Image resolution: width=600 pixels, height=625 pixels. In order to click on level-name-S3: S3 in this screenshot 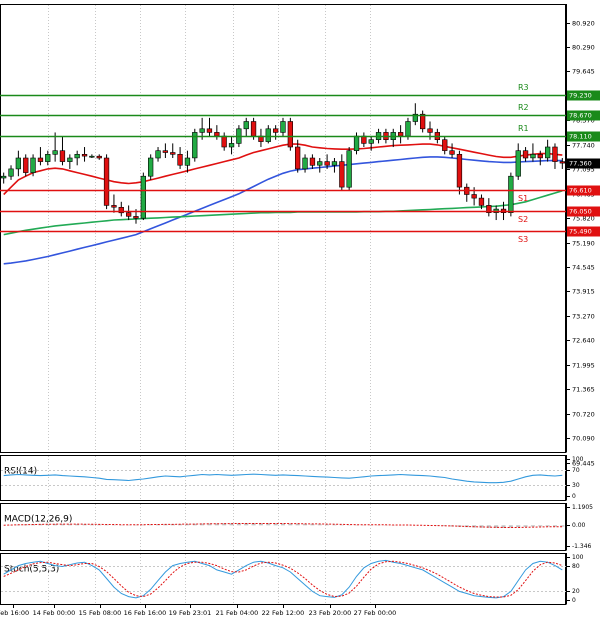, I will do `click(523, 239)`.